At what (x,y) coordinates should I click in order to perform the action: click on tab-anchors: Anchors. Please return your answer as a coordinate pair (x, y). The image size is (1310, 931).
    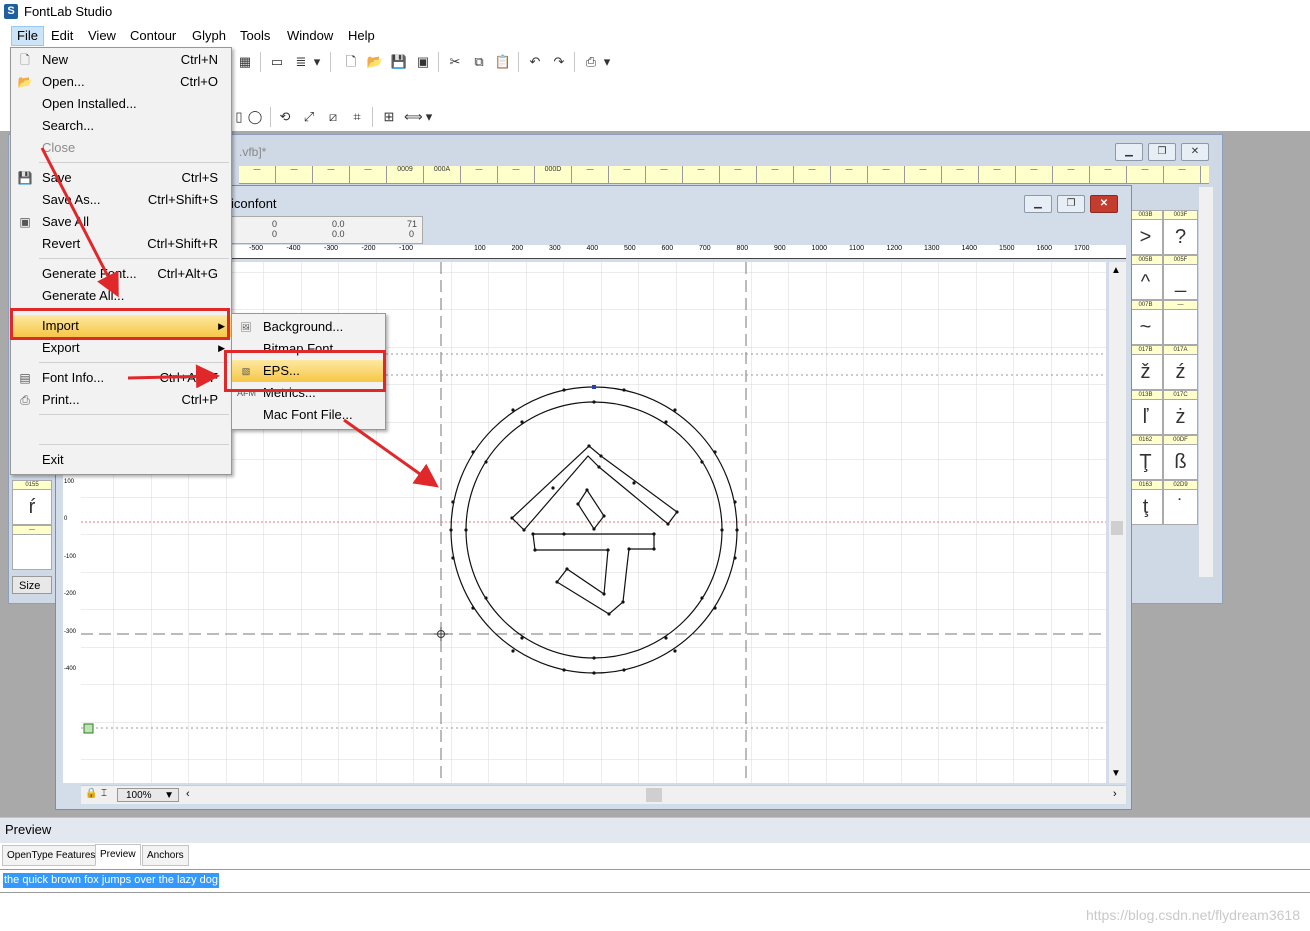
    Looking at the image, I should click on (165, 855).